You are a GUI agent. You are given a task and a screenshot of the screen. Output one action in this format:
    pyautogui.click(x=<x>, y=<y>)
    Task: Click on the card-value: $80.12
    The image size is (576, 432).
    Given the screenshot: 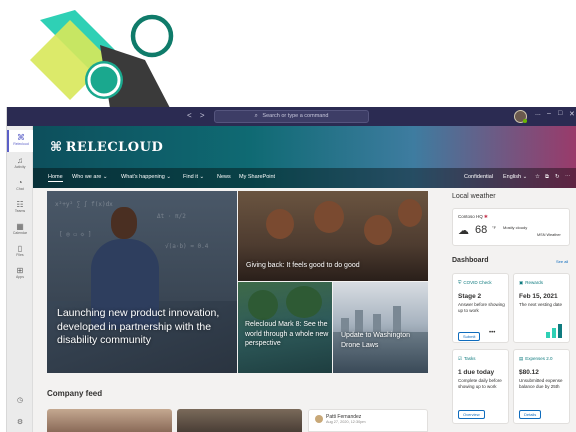 What is the action you would take?
    pyautogui.click(x=529, y=372)
    